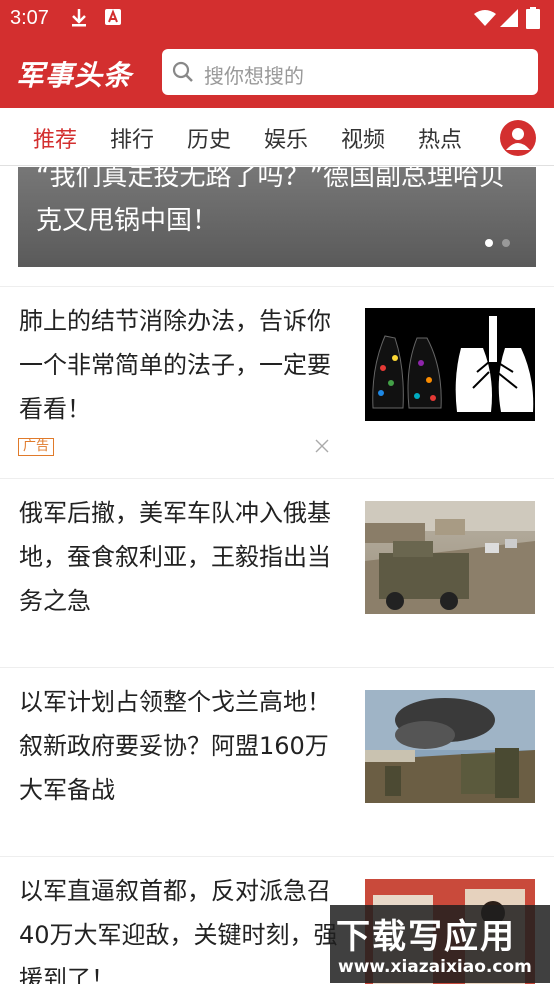  I want to click on banner-title: “我们真走投无路了吗？”德国副总理哈贝克又甩锅中国！, so click(270, 201).